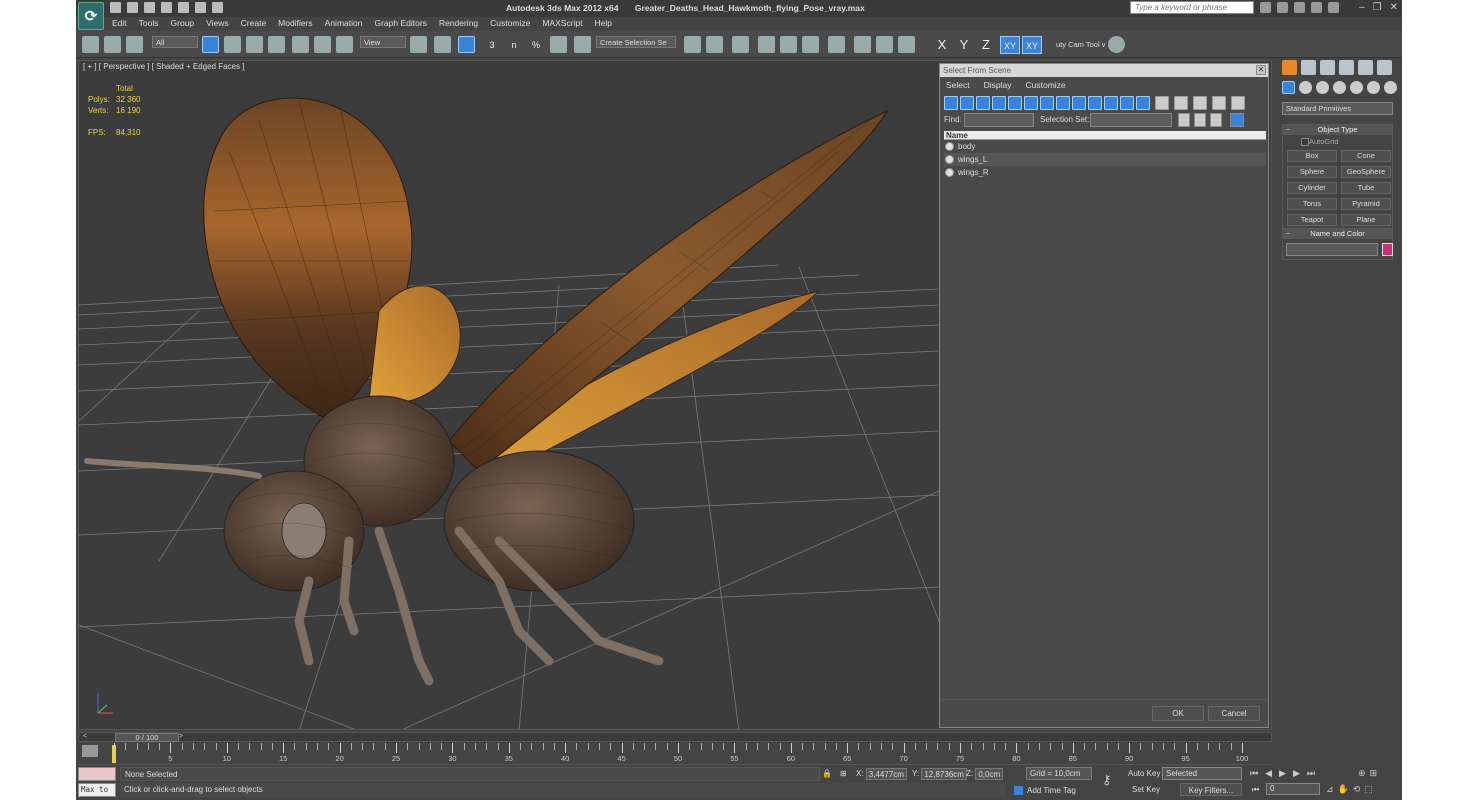 Image resolution: width=1480 pixels, height=800 pixels. I want to click on sphere-button: Sphere, so click(1312, 172).